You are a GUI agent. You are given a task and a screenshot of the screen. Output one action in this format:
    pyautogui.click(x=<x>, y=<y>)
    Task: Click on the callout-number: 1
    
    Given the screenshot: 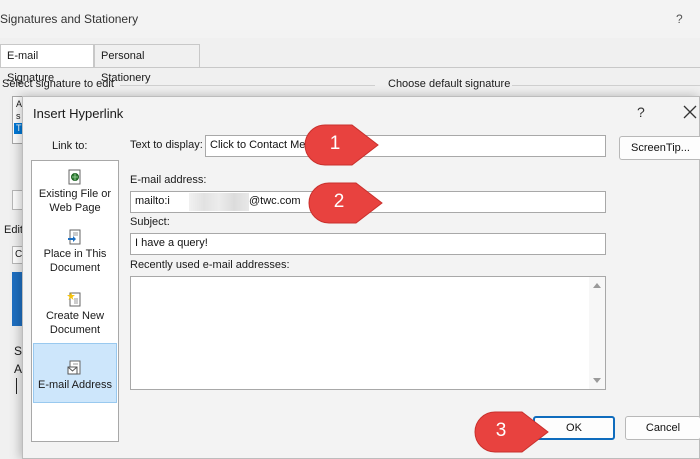 What is the action you would take?
    pyautogui.click(x=335, y=143)
    